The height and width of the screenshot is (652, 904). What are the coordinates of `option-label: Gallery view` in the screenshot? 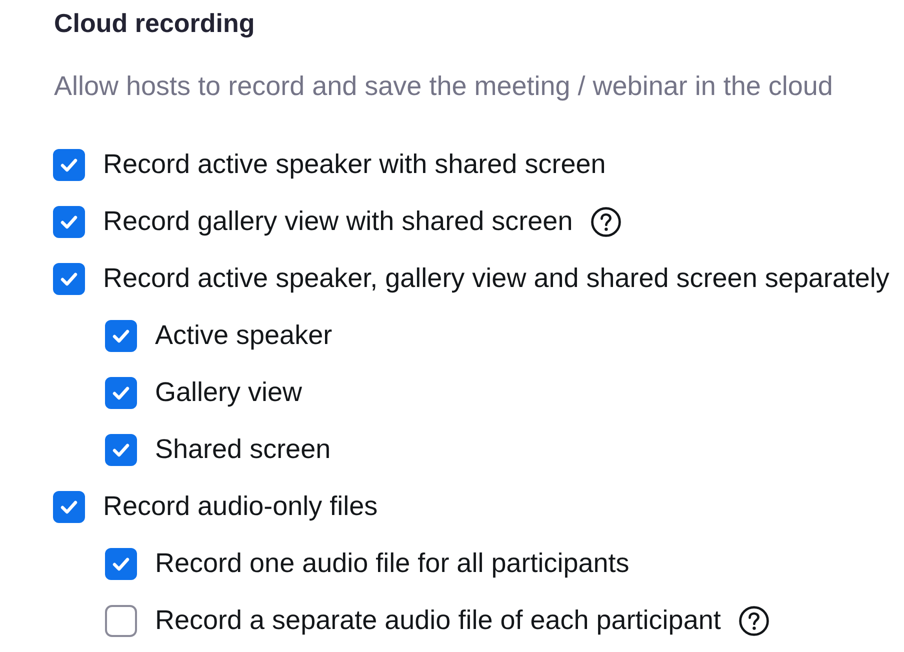 It's located at (228, 392).